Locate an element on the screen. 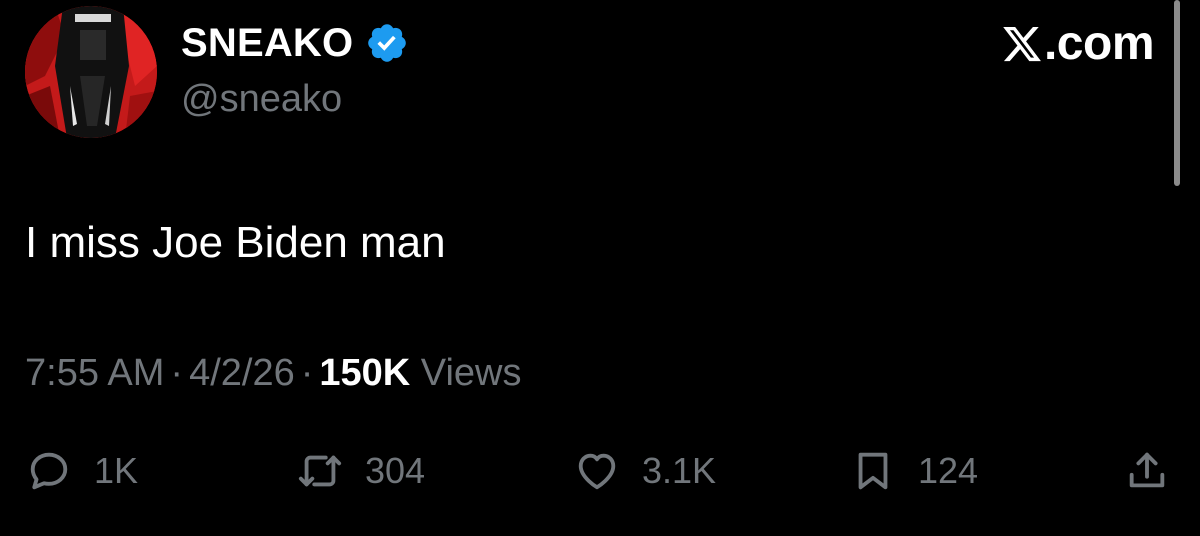 This screenshot has width=1200, height=536. share-icon is located at coordinates (1147, 470).